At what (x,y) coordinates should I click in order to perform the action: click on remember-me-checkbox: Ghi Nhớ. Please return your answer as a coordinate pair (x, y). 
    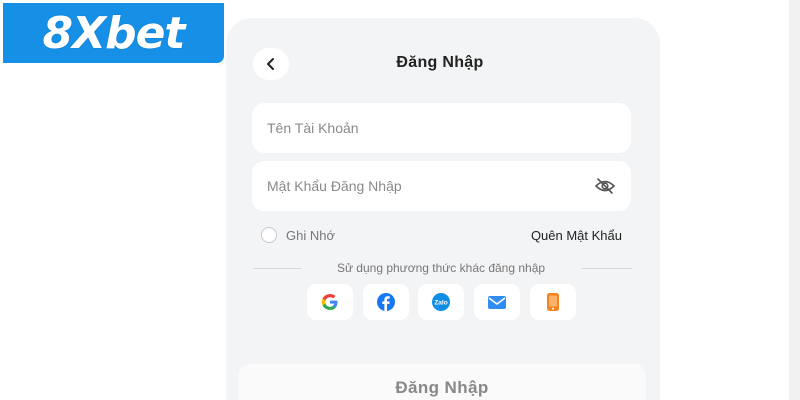
    Looking at the image, I should click on (298, 235).